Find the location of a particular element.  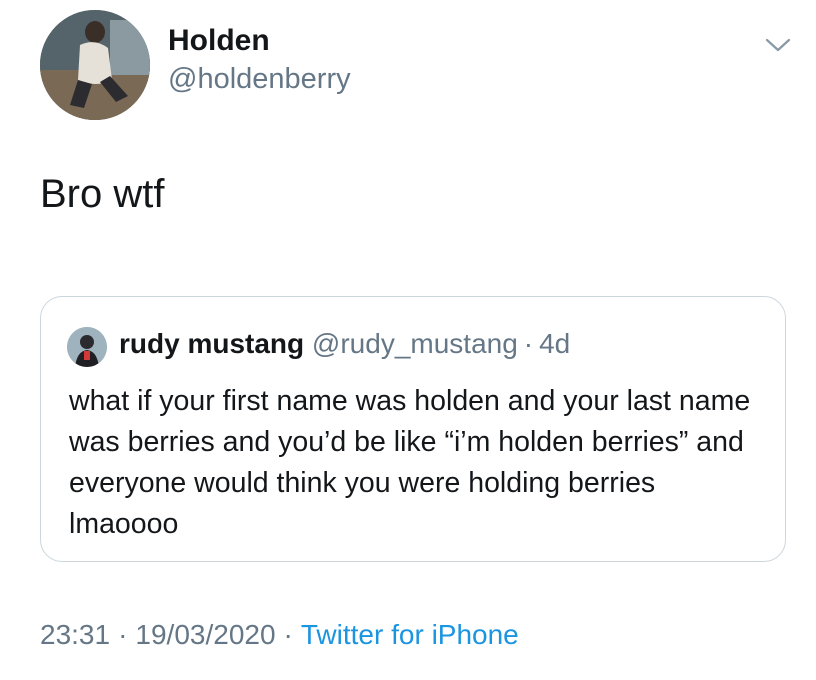

quoted-handle: @rudy_mustang is located at coordinates (415, 343).